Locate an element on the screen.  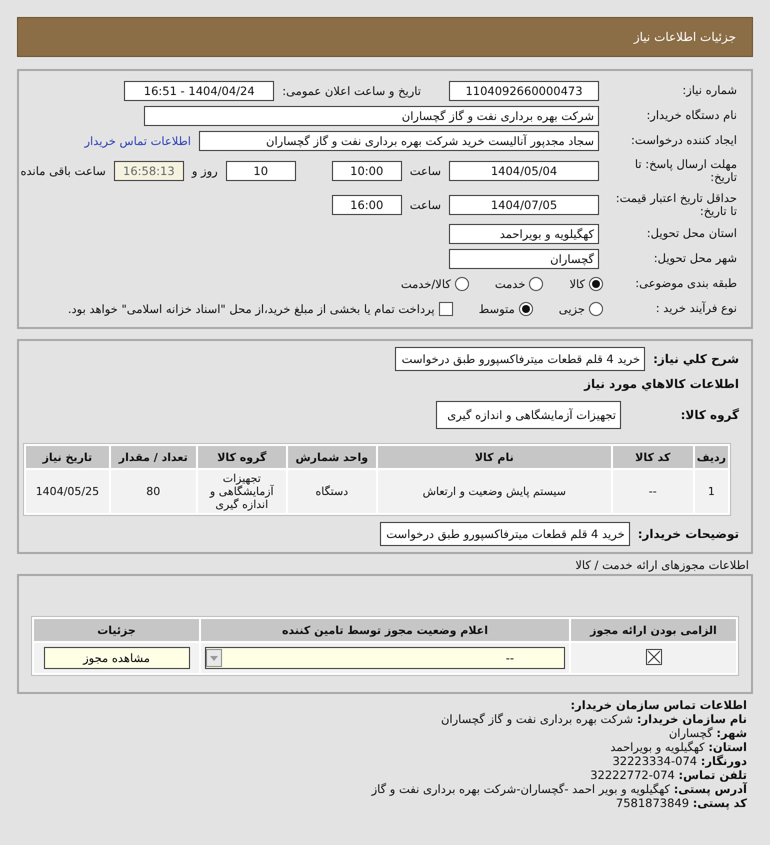
buyer-field: شرکت بهره برداری نفت و گاز گچساران is located at coordinates (371, 116).